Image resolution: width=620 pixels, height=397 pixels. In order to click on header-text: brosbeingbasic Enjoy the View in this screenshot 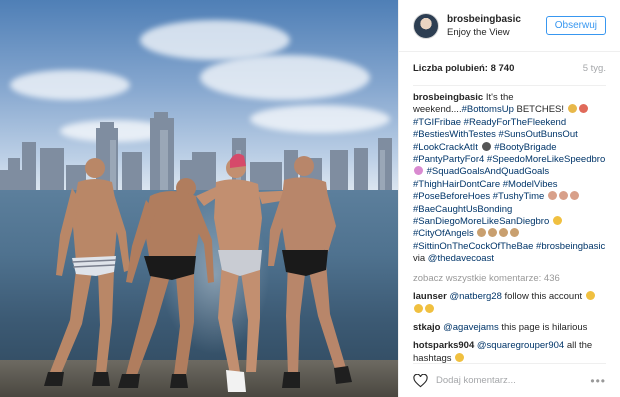, I will do `click(496, 26)`.